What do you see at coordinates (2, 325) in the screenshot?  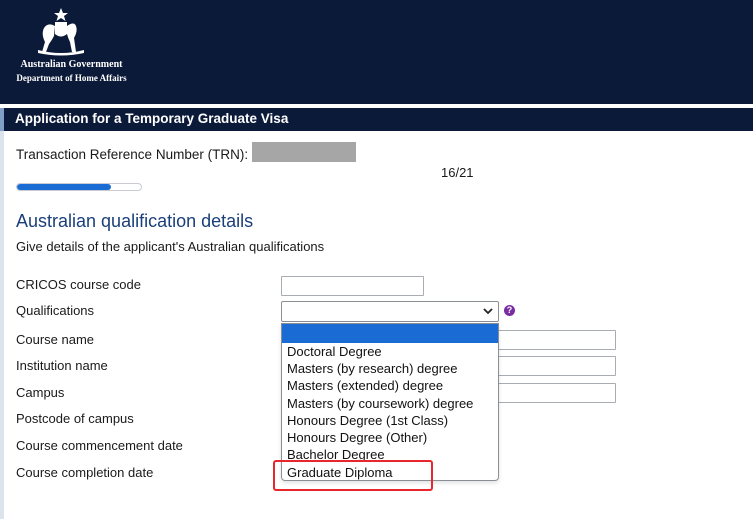 I see `content-rail` at bounding box center [2, 325].